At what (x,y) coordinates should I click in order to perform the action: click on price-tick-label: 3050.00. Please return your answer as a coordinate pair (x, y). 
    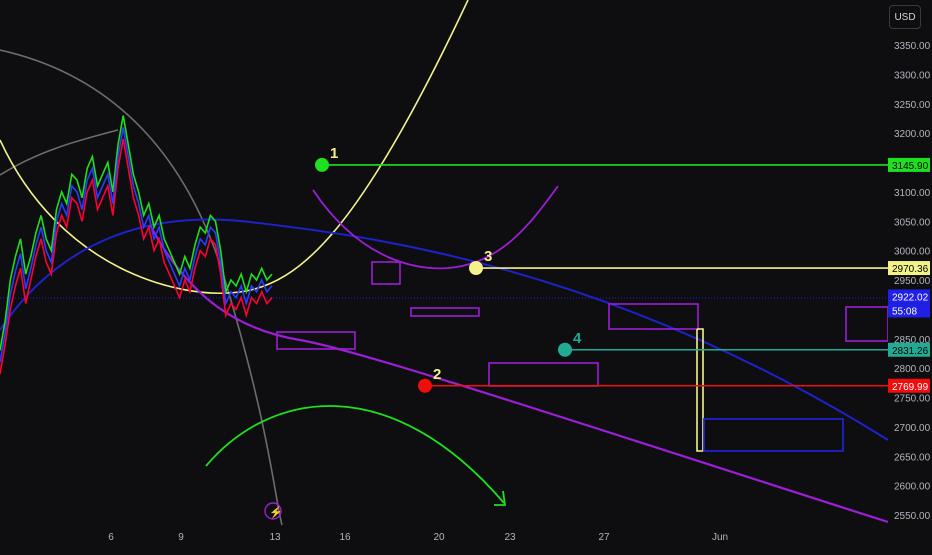
    Looking at the image, I should click on (912, 222).